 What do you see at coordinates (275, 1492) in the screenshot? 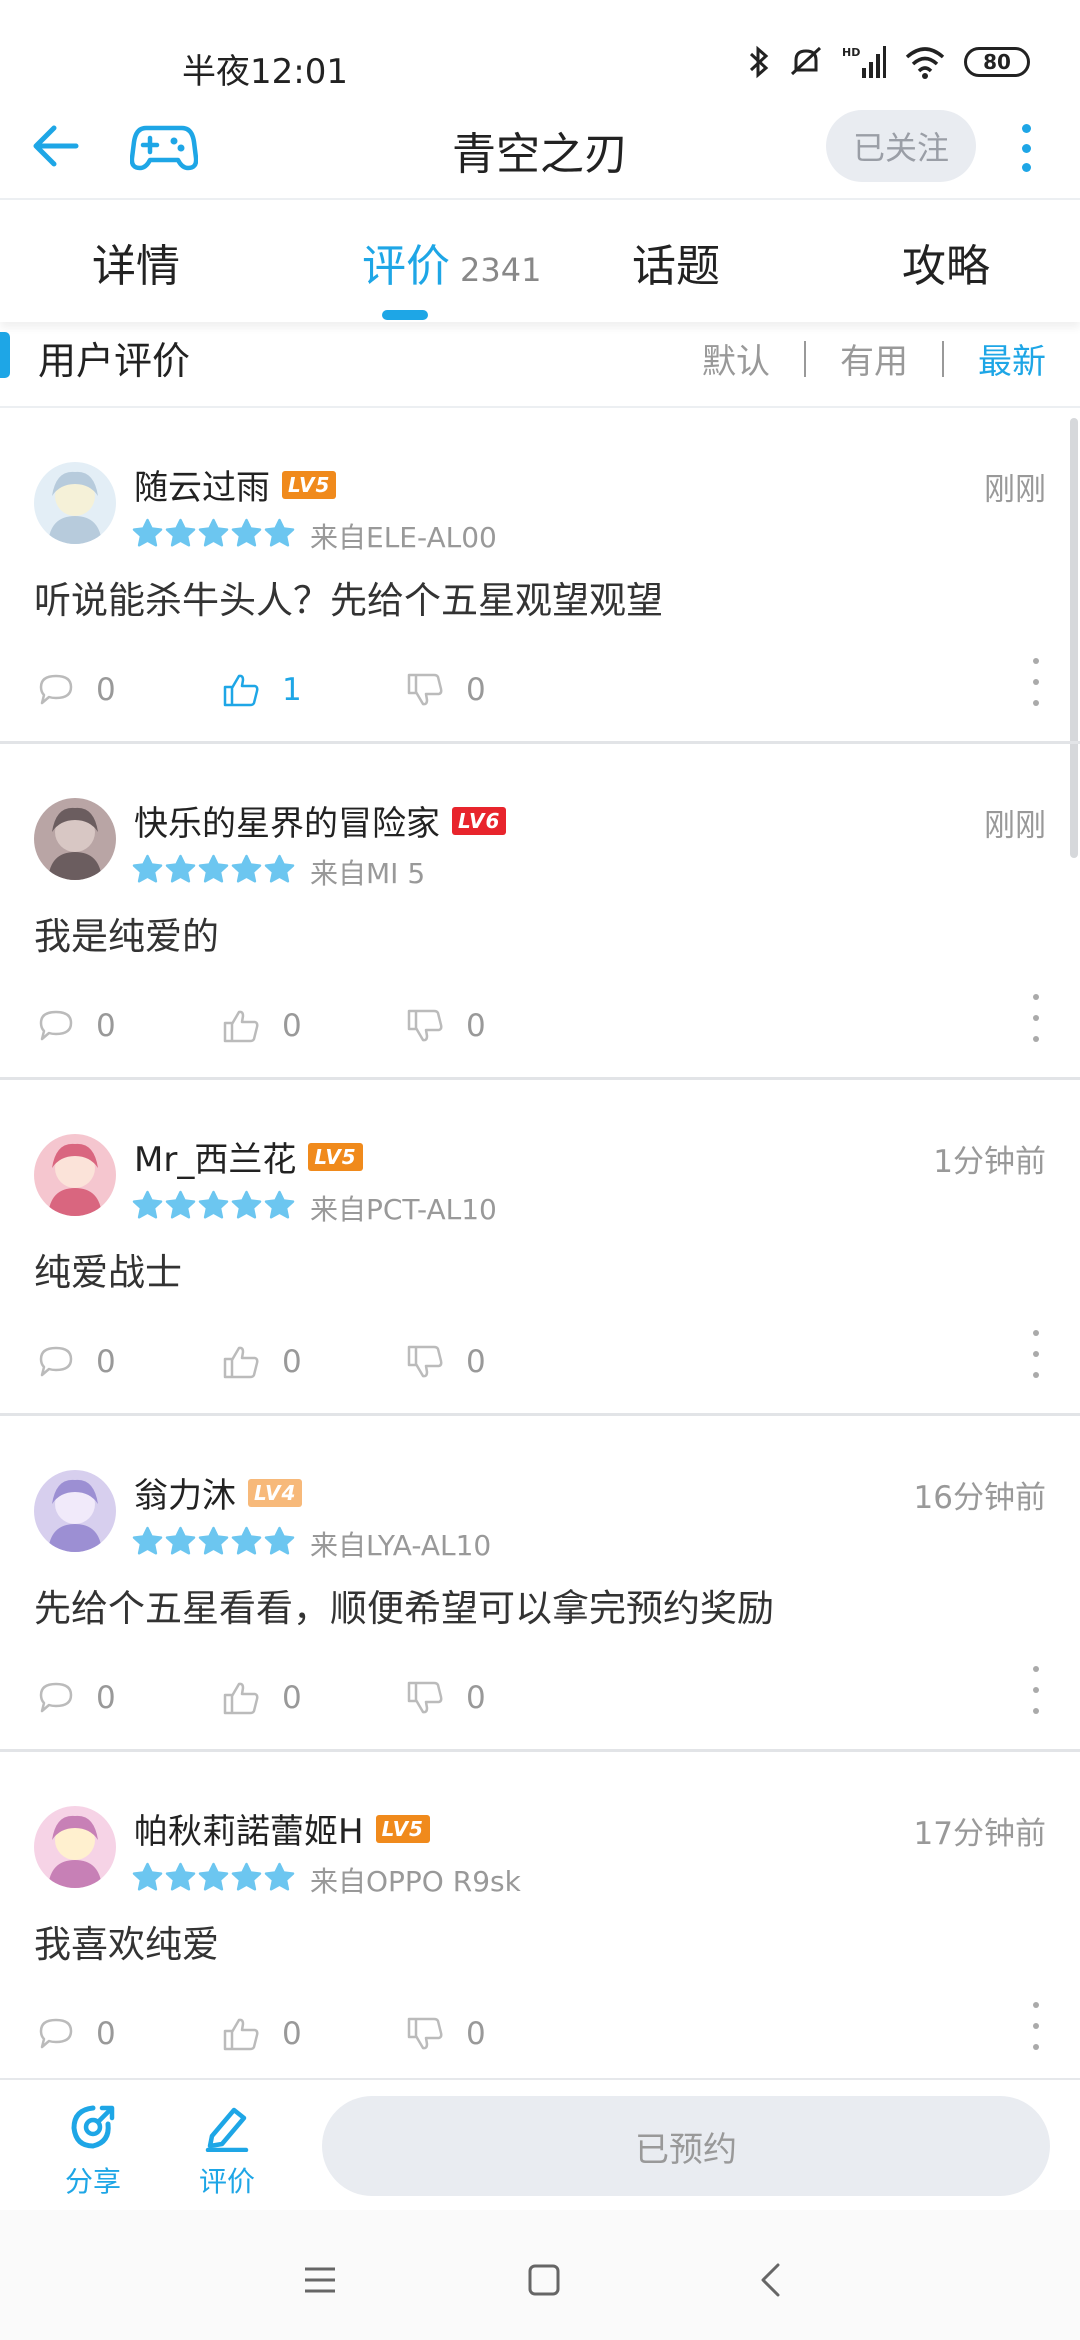
I see `level-badge: LV4` at bounding box center [275, 1492].